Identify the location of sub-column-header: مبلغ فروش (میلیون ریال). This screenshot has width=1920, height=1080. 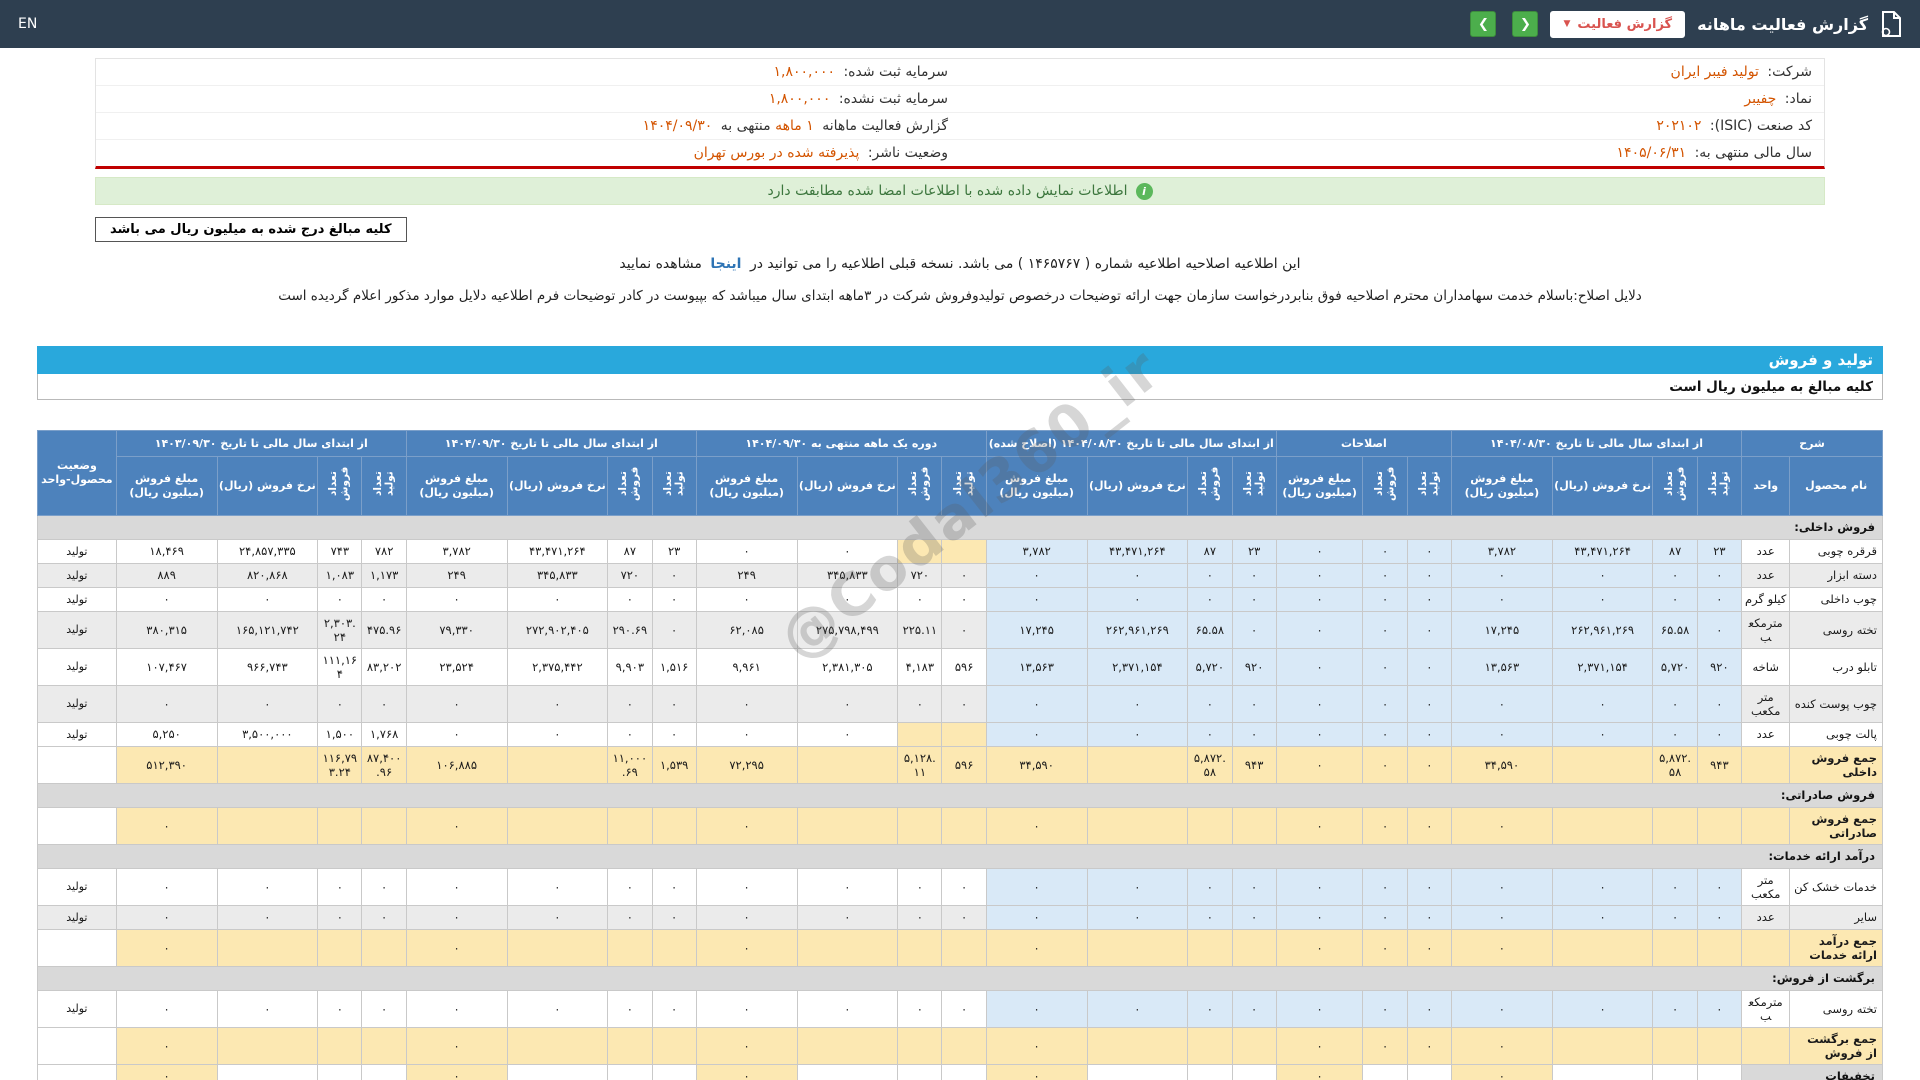
(746, 486).